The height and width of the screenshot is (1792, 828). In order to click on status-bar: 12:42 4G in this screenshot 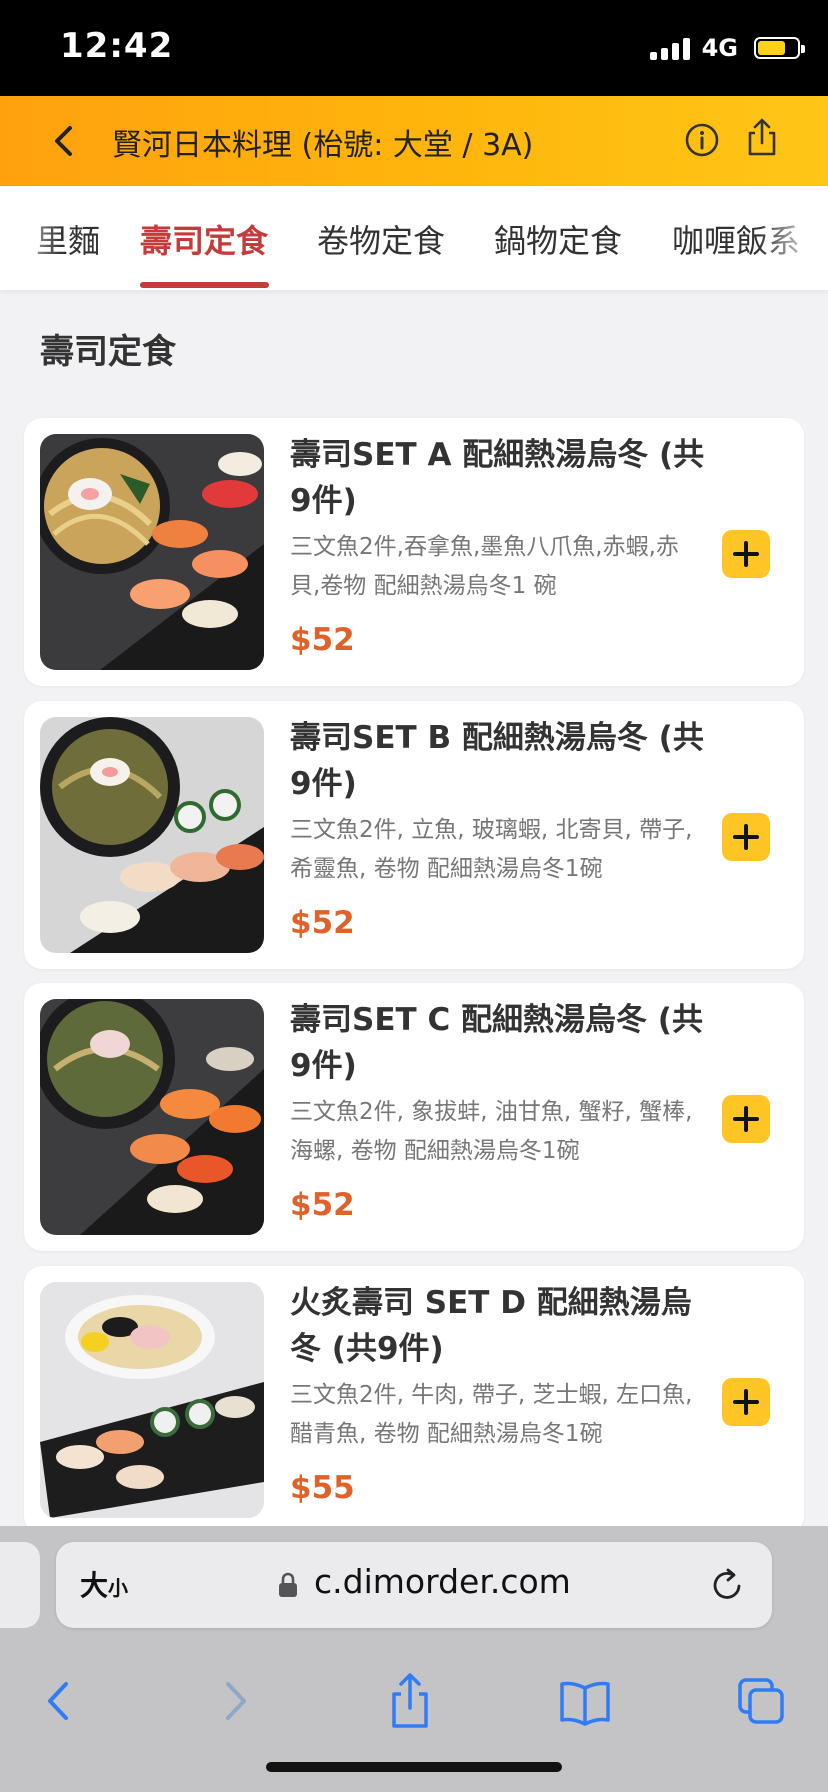, I will do `click(414, 48)`.